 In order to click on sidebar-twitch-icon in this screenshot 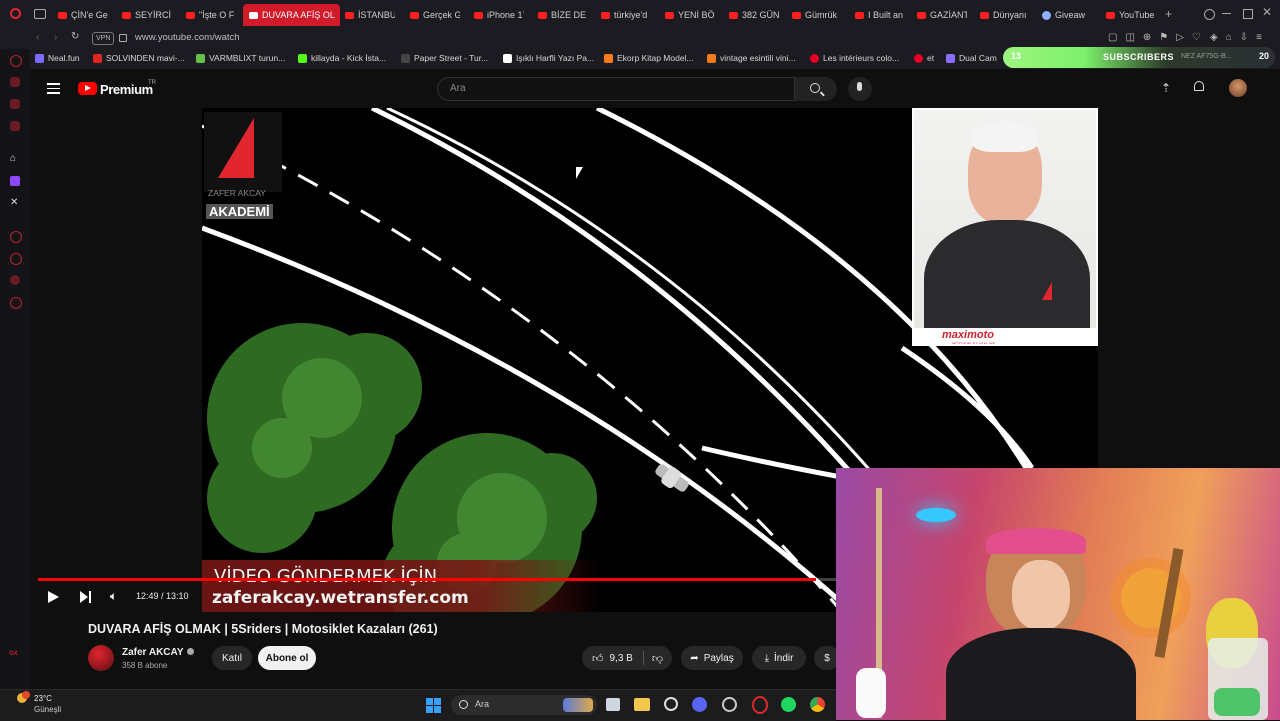, I will do `click(15, 181)`.